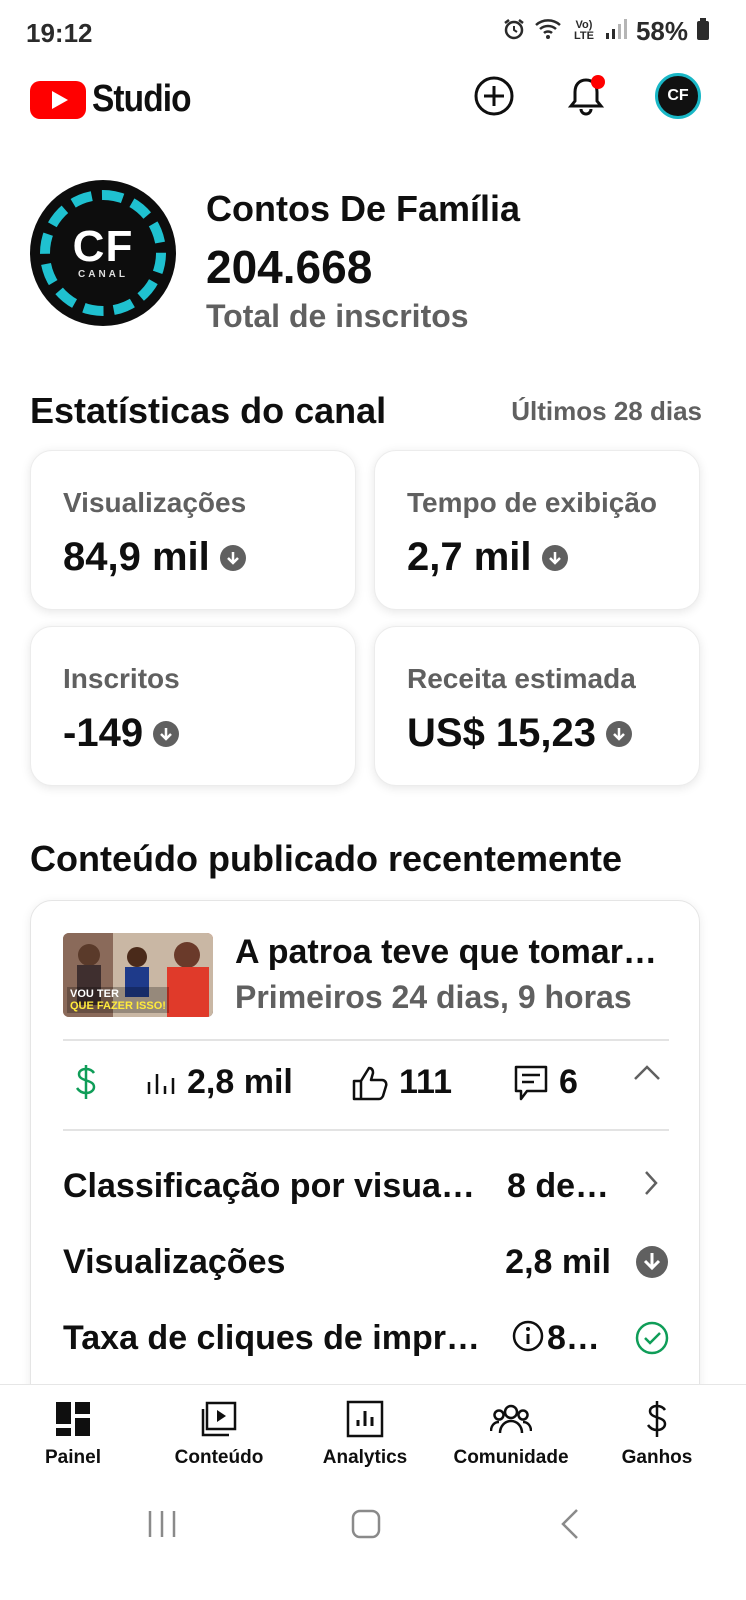  Describe the element at coordinates (273, 1186) in the screenshot. I see `detail-label: Classificação por visualizações` at that location.